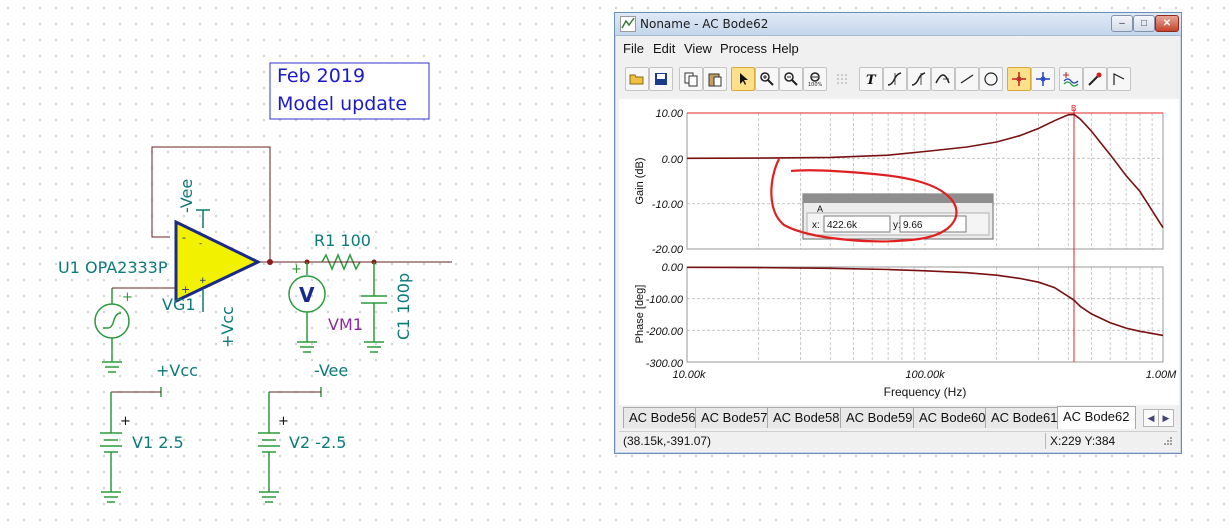 The height and width of the screenshot is (532, 1230). What do you see at coordinates (1144, 23) in the screenshot?
I see `maximize-button: □` at bounding box center [1144, 23].